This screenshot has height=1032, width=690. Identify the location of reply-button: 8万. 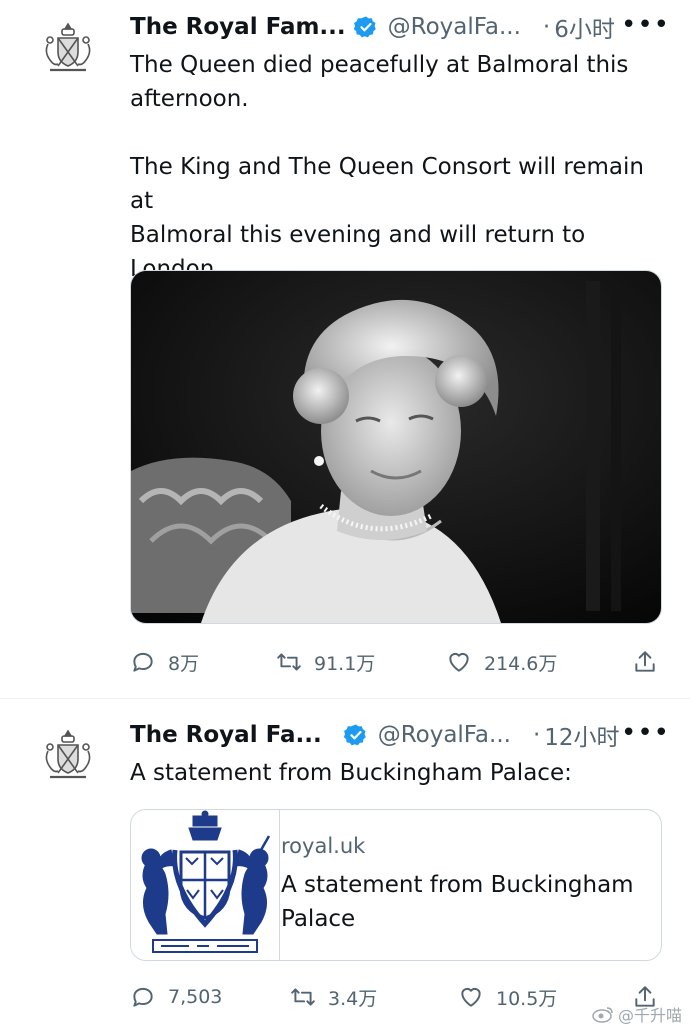
(164, 662).